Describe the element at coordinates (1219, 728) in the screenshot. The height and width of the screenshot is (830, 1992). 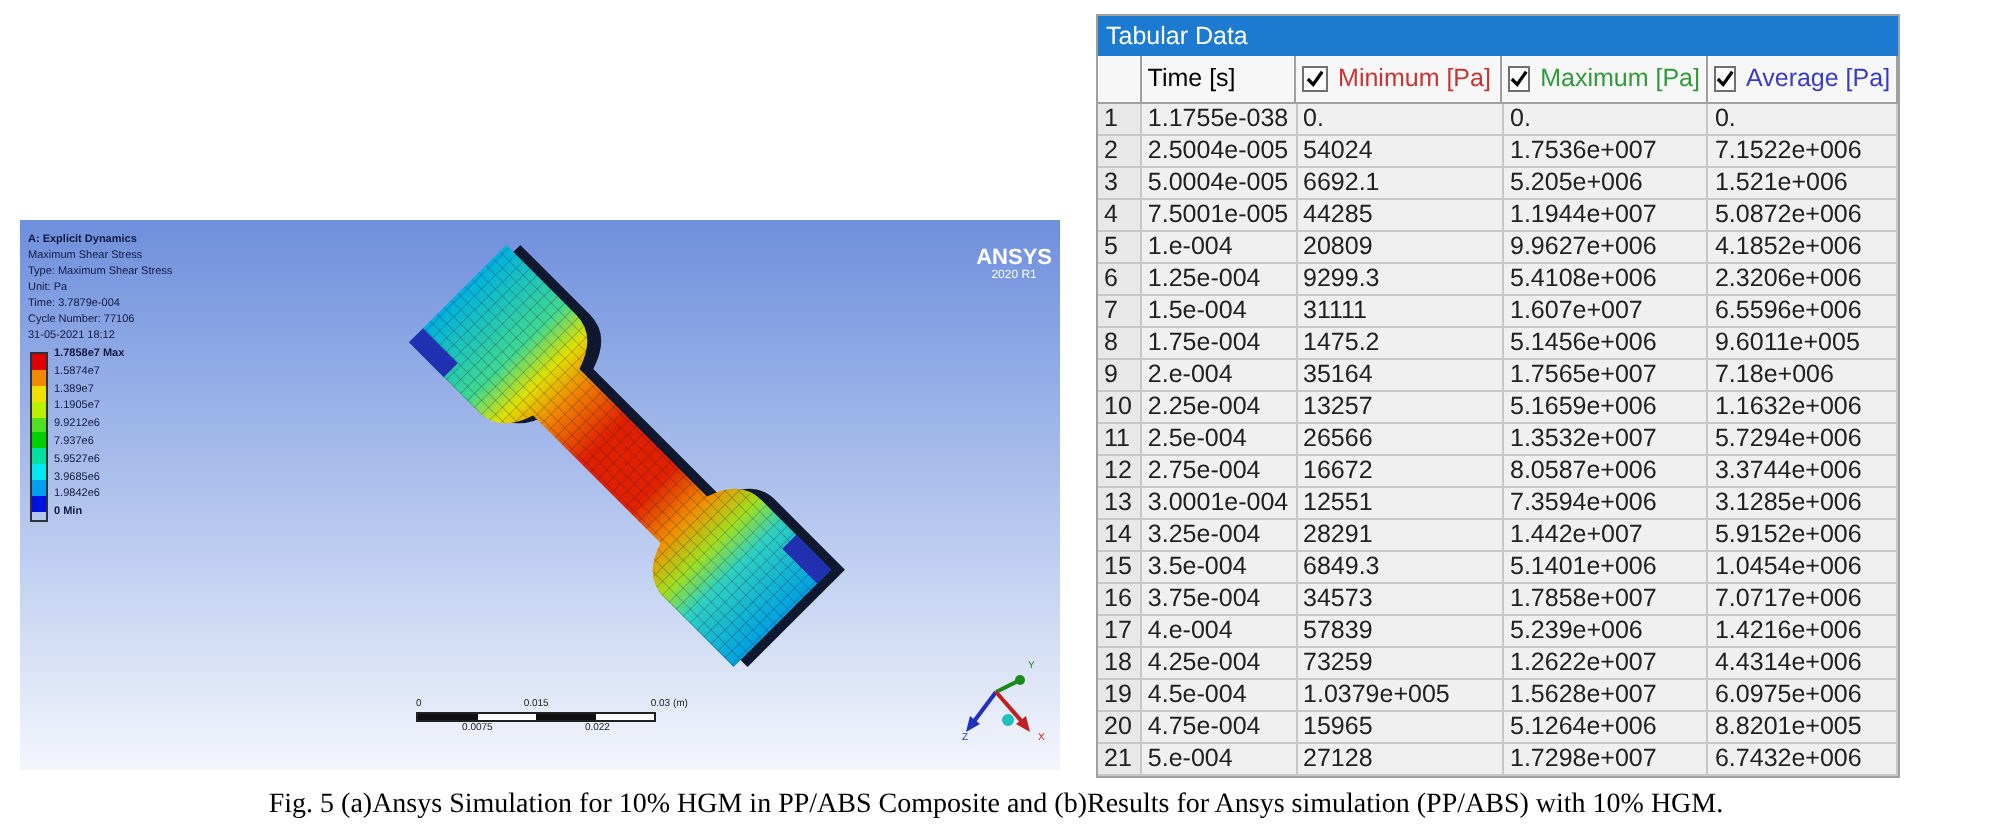
I see `table-cell: 4.75e-004` at that location.